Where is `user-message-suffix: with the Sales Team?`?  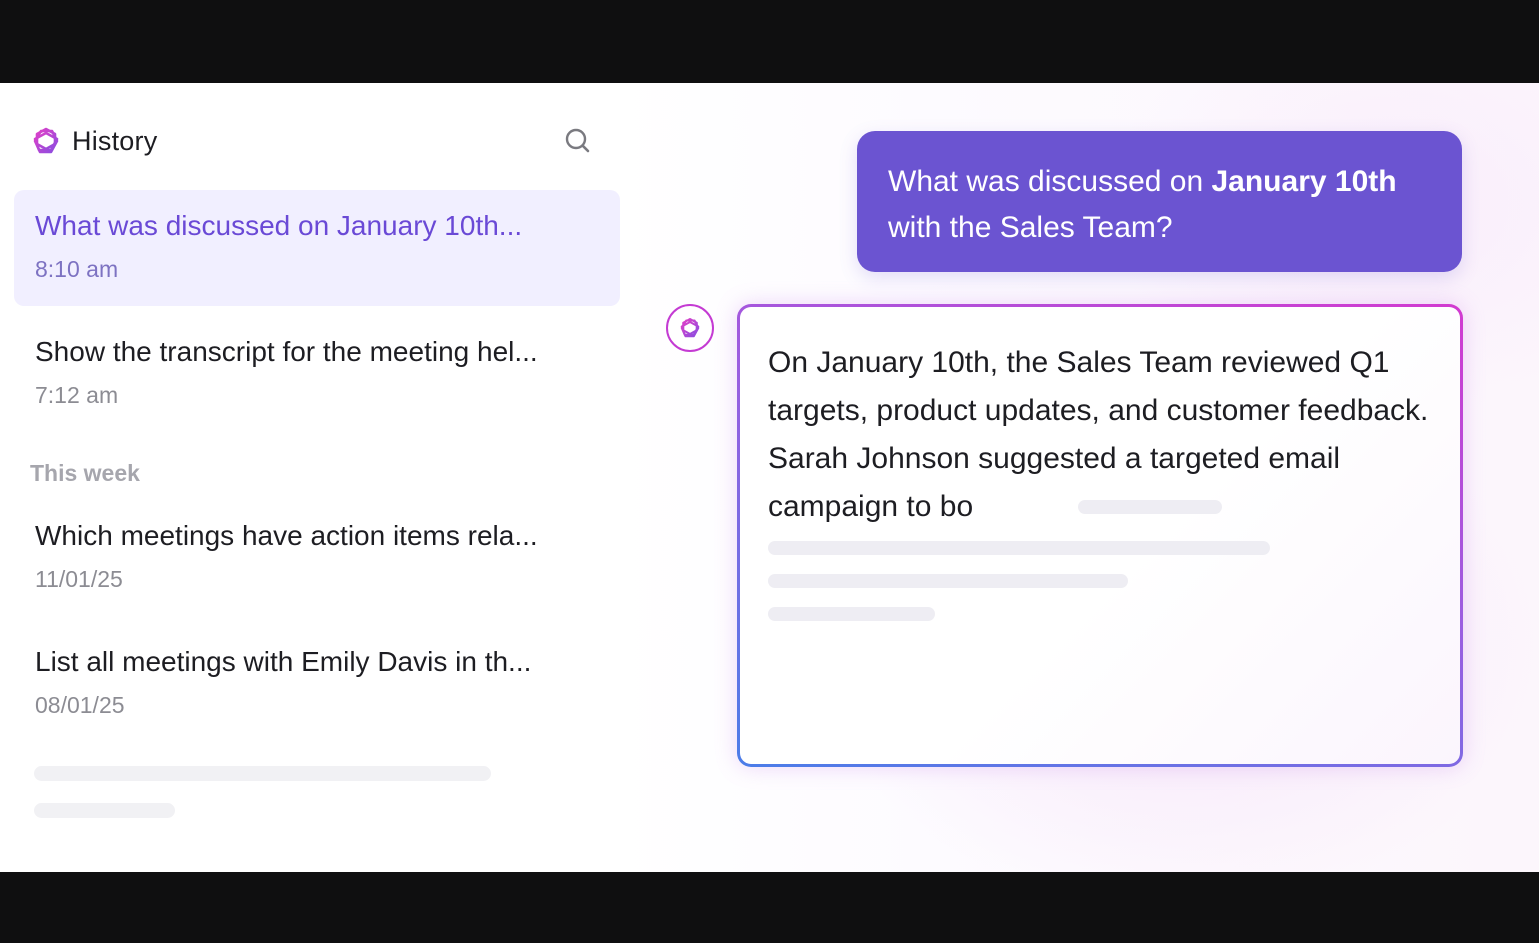 user-message-suffix: with the Sales Team? is located at coordinates (1030, 227).